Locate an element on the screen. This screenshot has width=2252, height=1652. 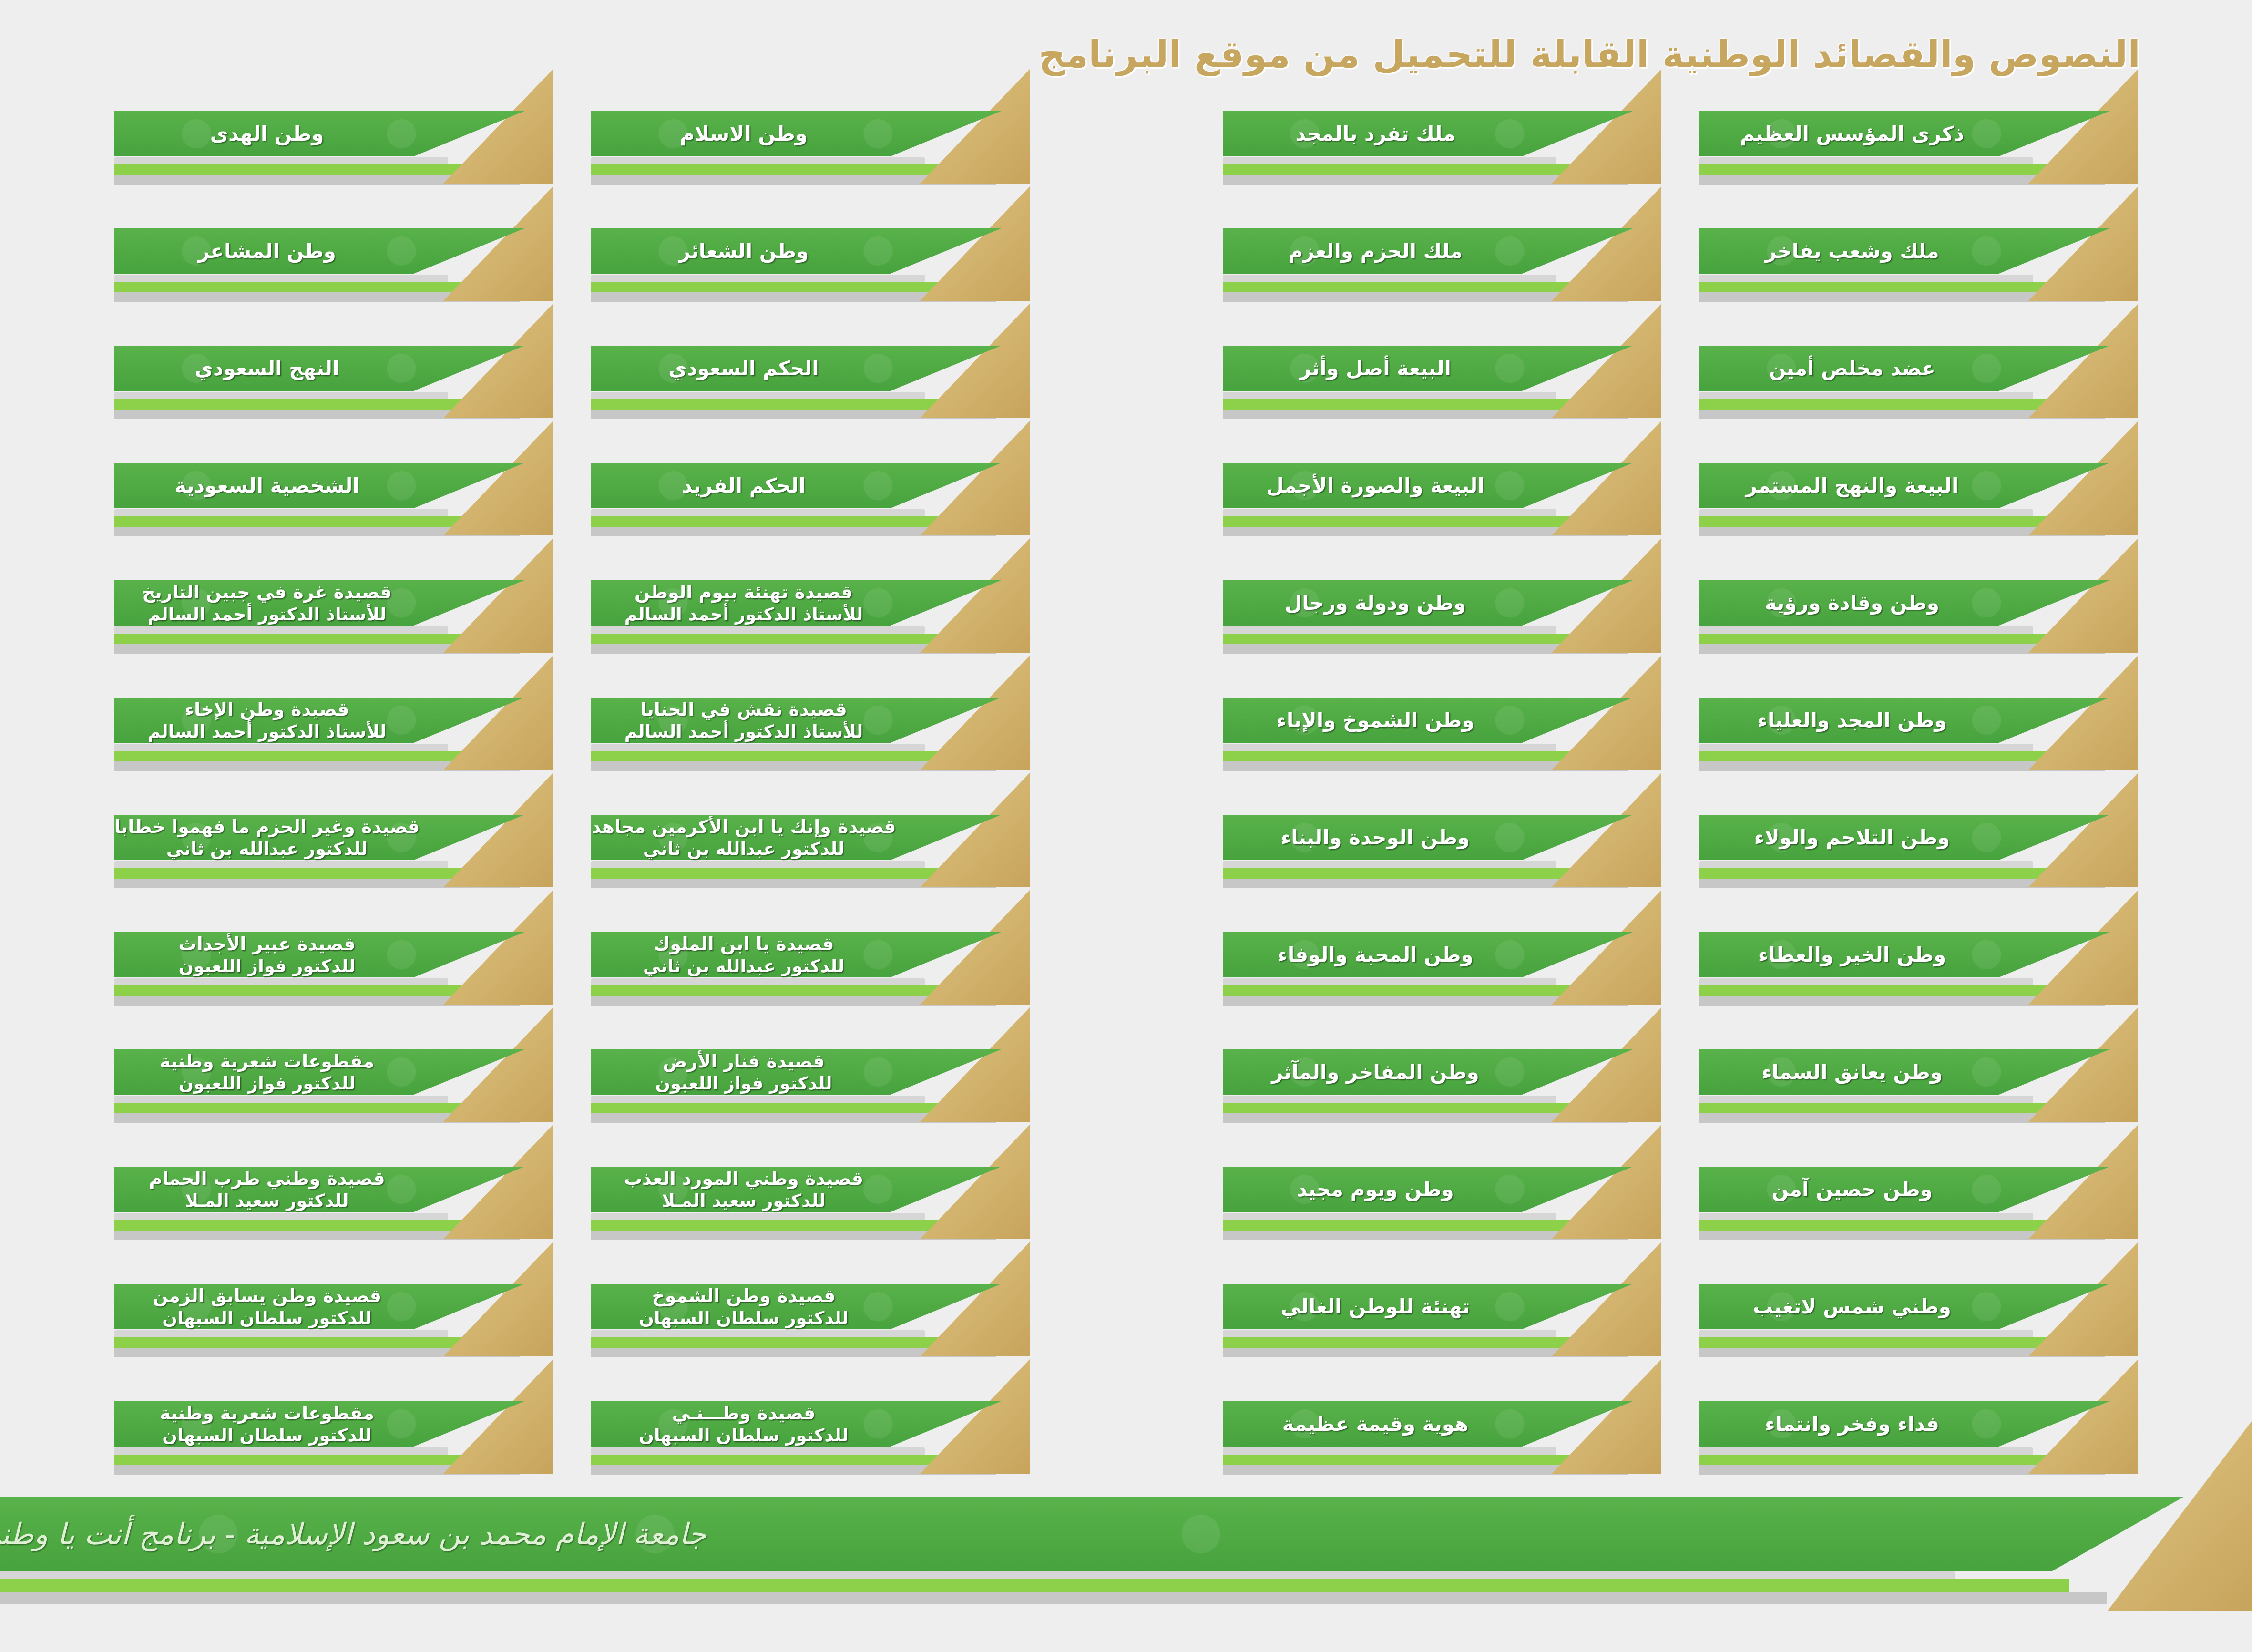
download-item: فداء وفخر وانتماء is located at coordinates (1918, 1418).